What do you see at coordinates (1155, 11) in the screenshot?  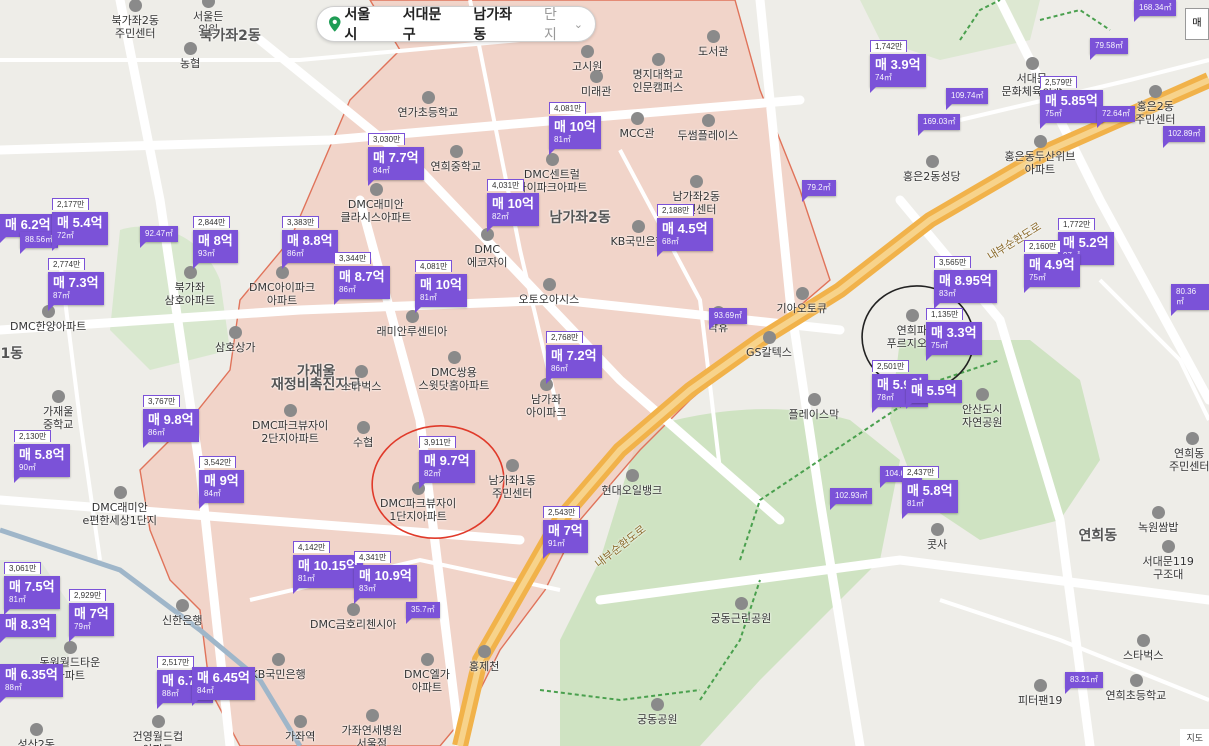 I see `listing-marker: 168.34㎡` at bounding box center [1155, 11].